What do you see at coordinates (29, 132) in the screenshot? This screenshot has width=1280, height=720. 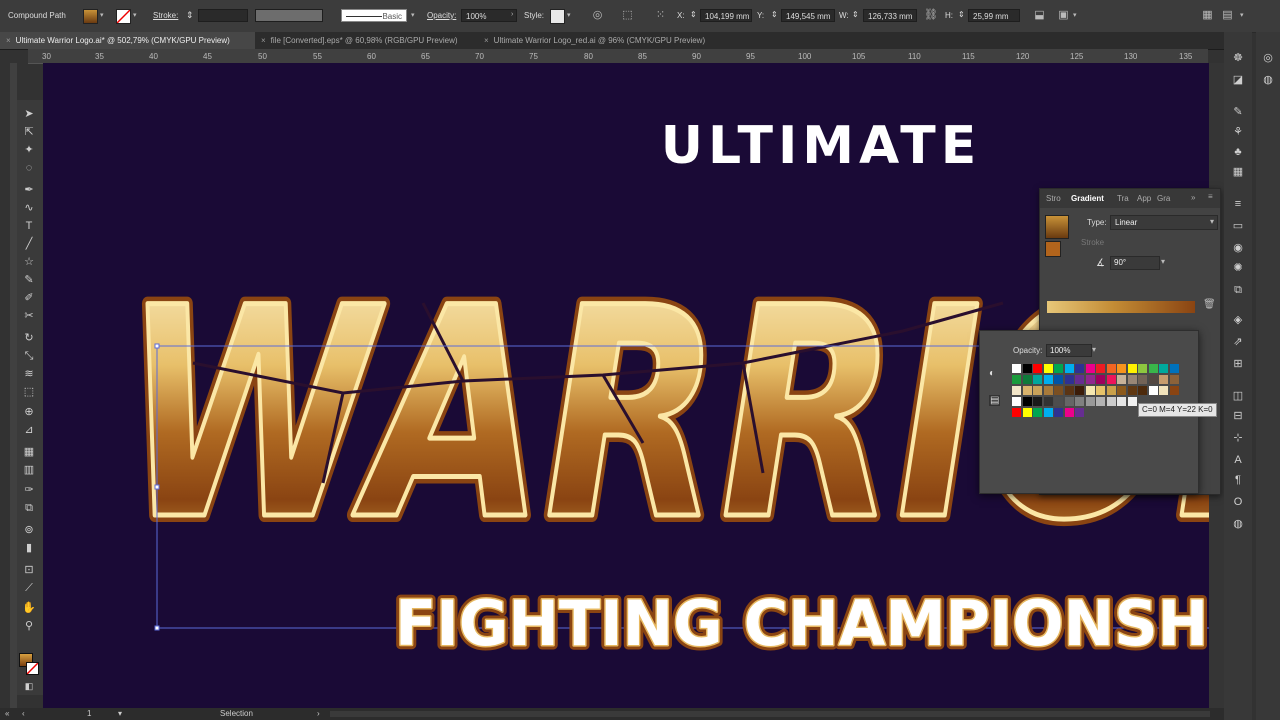 I see `direct-selection-tool-icon: ⇱` at bounding box center [29, 132].